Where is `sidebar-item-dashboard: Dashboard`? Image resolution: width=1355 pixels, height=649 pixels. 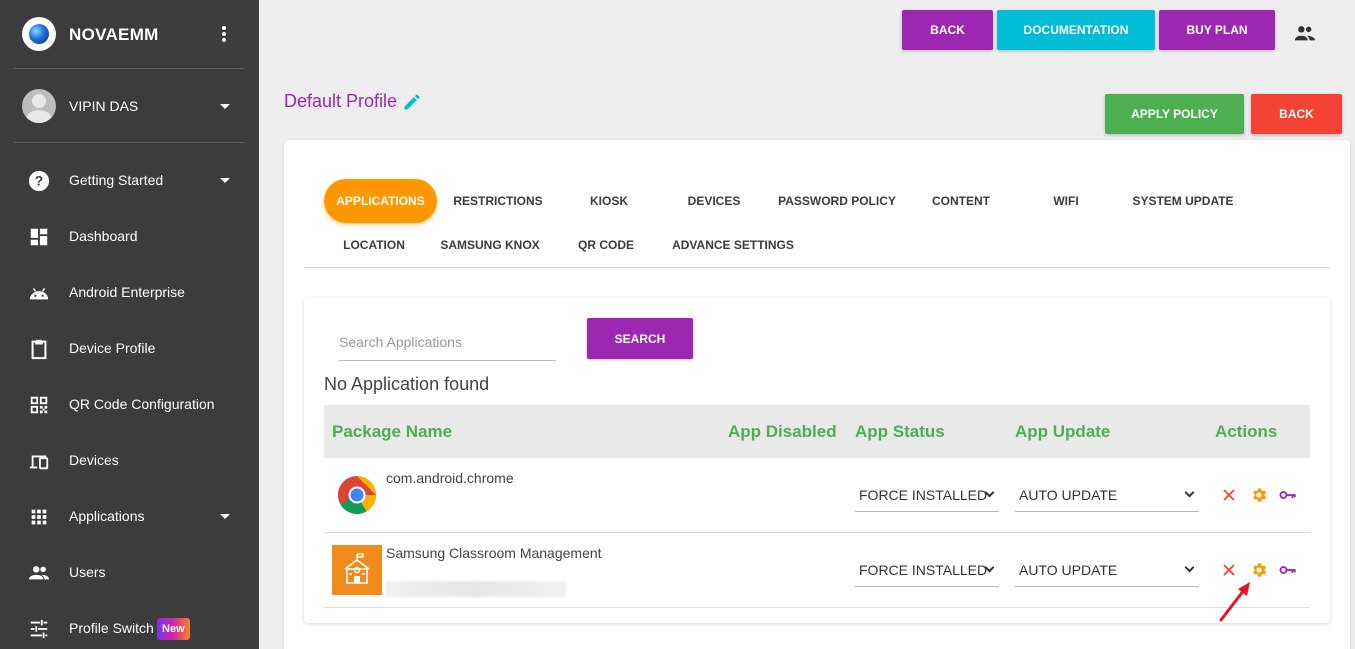 sidebar-item-dashboard: Dashboard is located at coordinates (129, 236).